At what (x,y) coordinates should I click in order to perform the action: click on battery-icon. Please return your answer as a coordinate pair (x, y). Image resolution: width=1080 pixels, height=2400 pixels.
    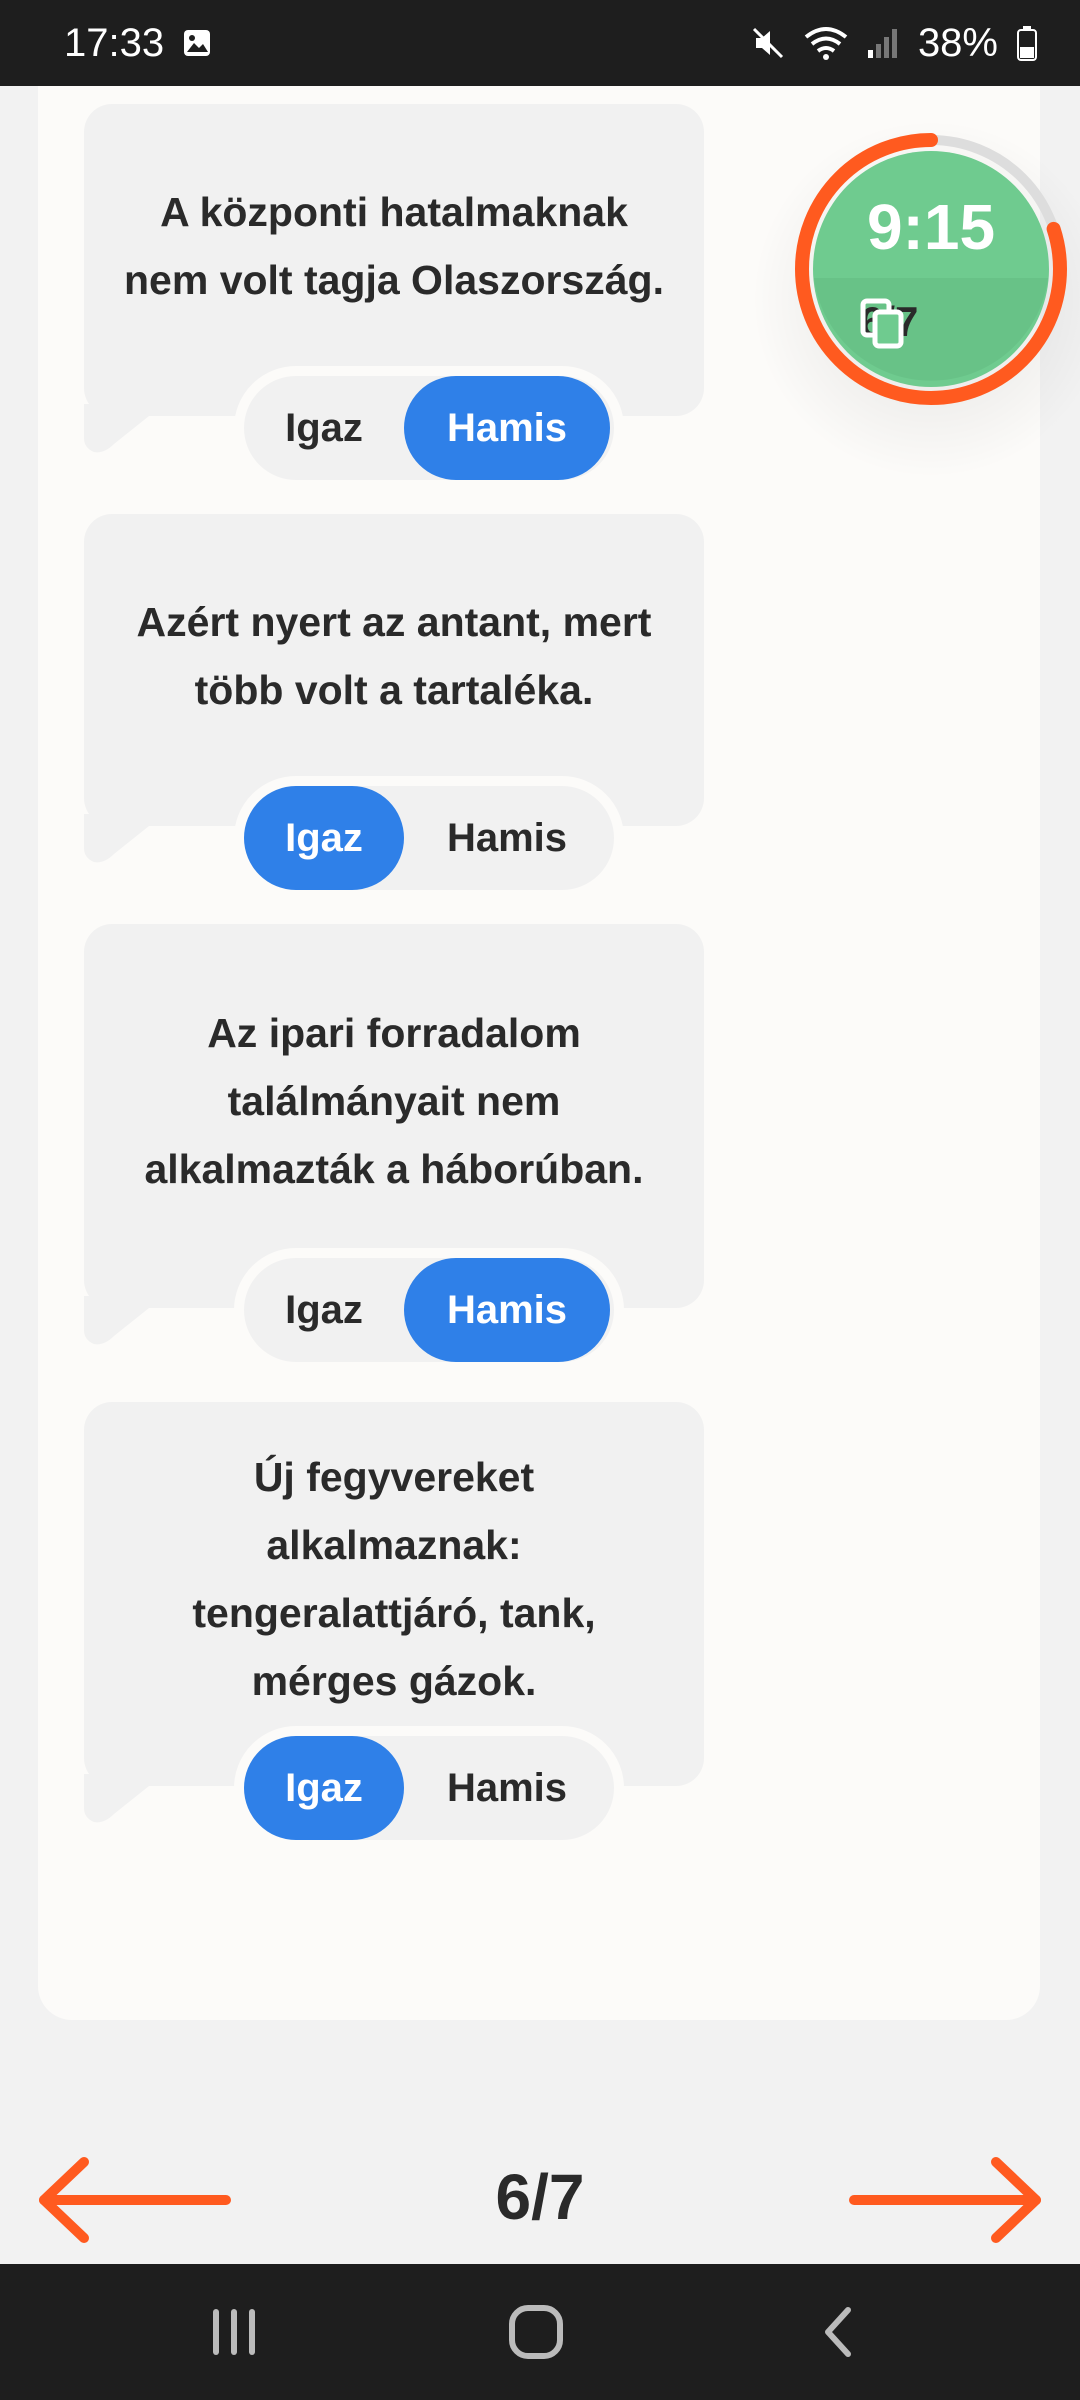
    Looking at the image, I should click on (1027, 43).